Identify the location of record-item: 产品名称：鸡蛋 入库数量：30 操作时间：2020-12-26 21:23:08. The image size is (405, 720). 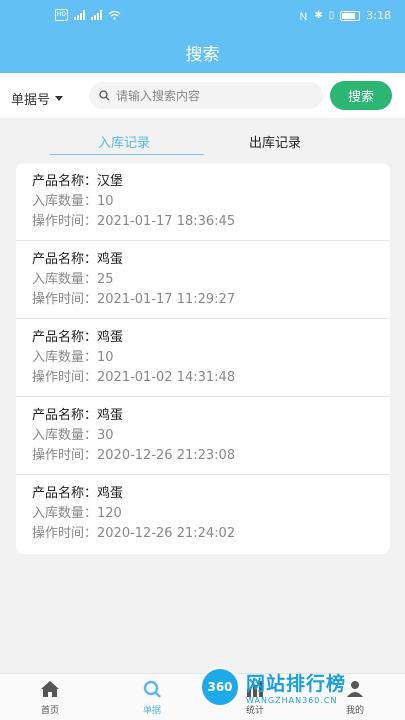
(203, 436).